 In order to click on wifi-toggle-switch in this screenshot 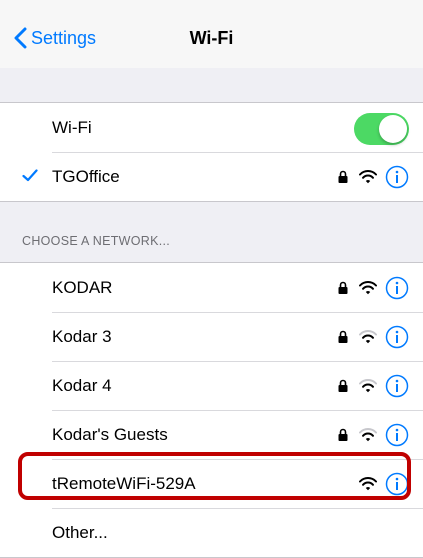, I will do `click(381, 129)`.